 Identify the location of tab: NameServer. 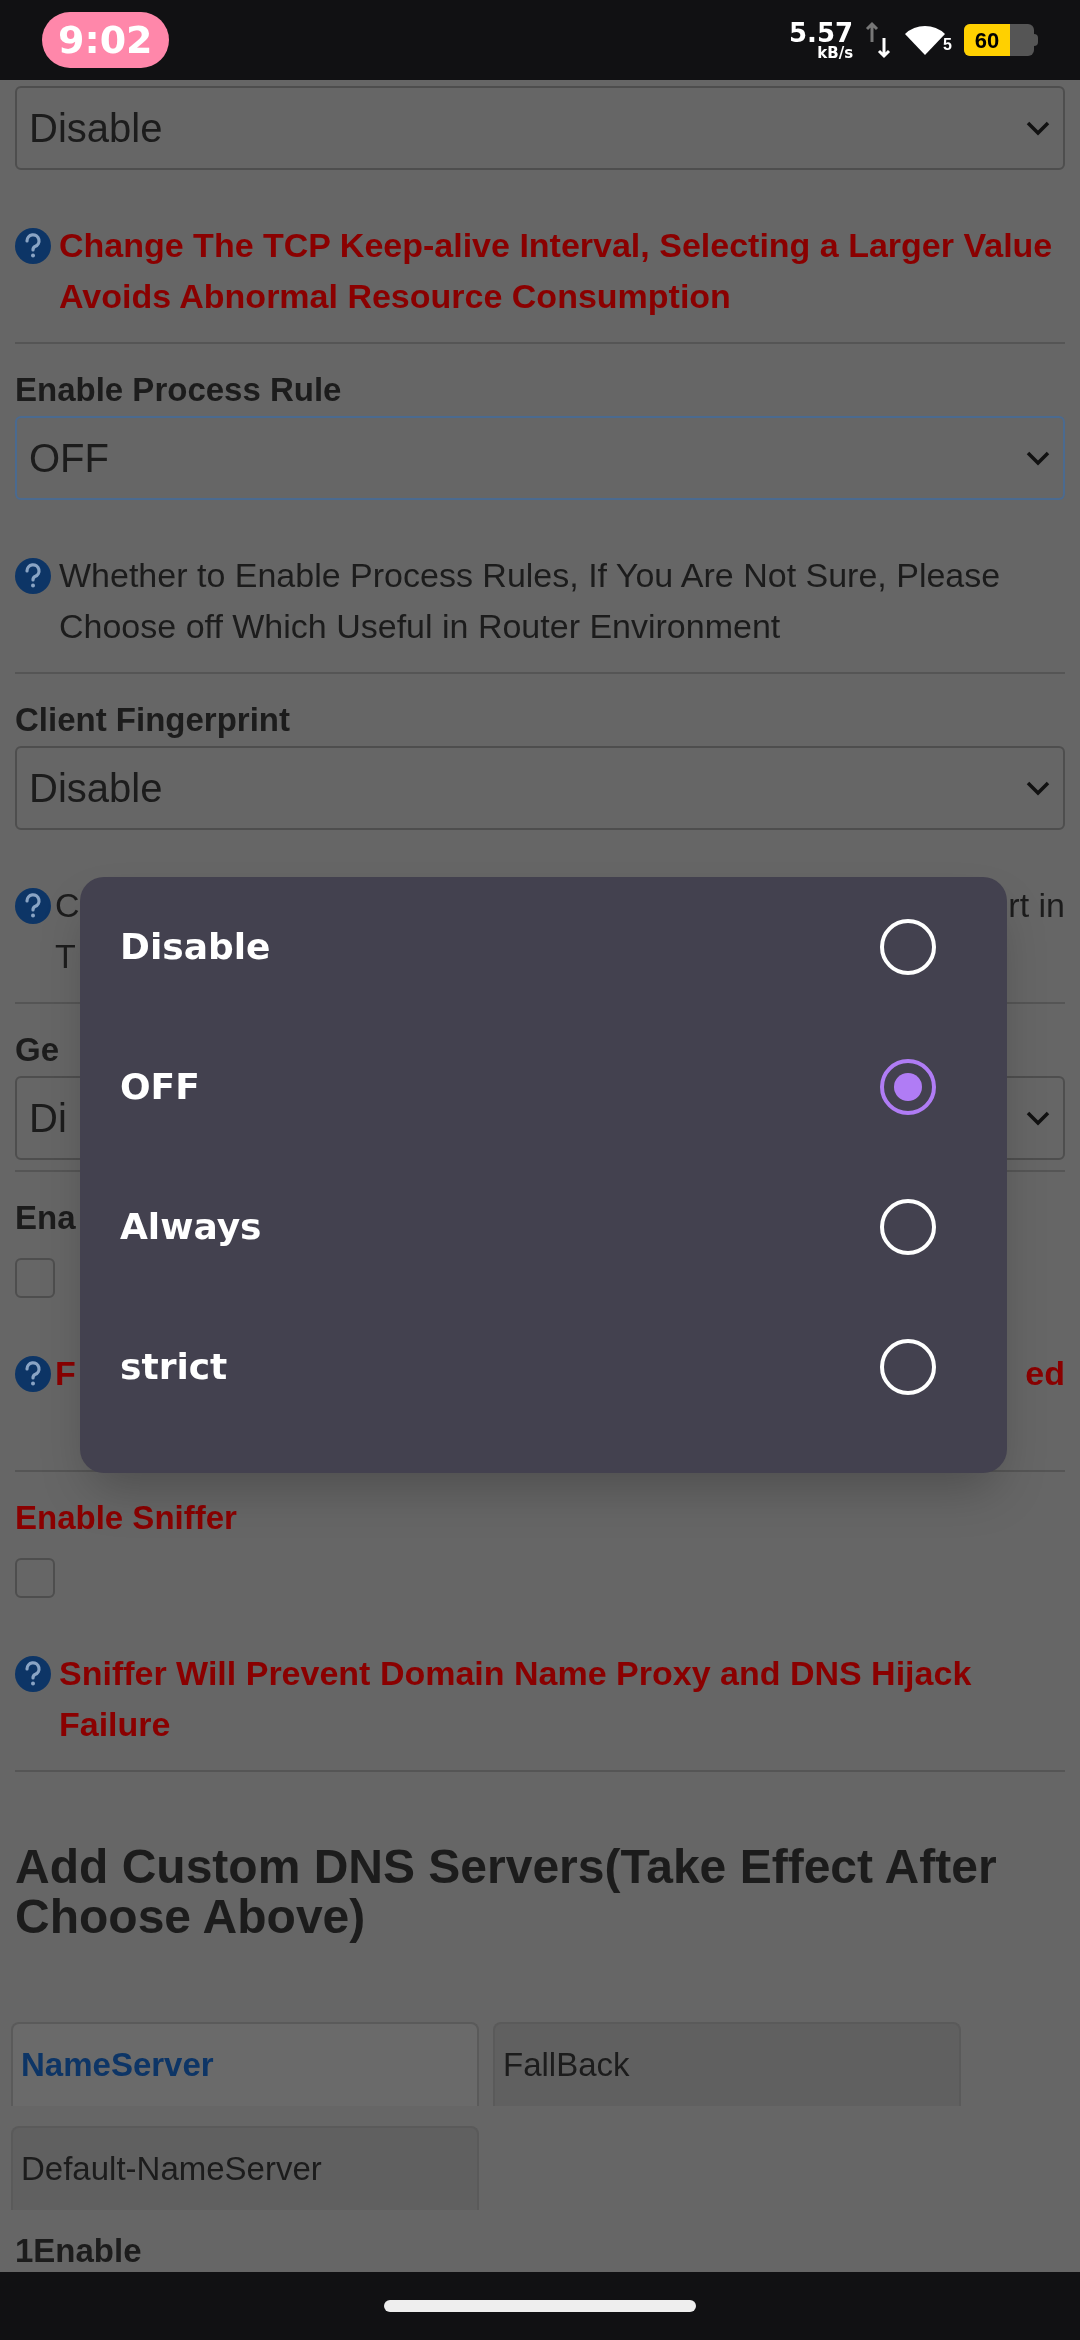
(245, 2064).